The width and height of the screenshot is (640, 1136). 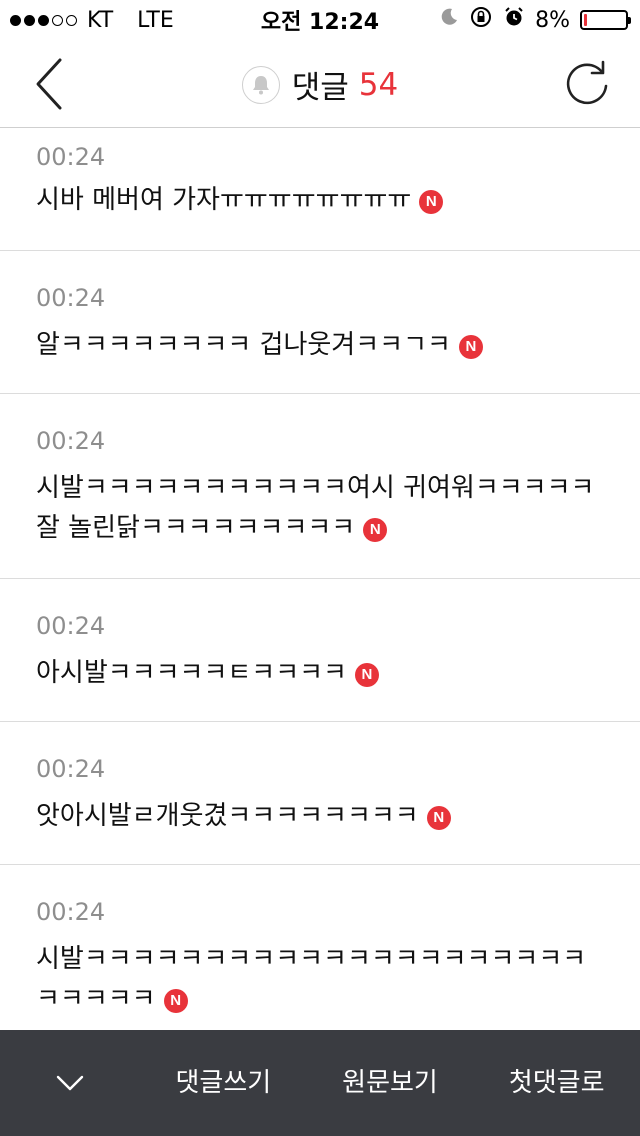 I want to click on moon-icon, so click(x=449, y=20).